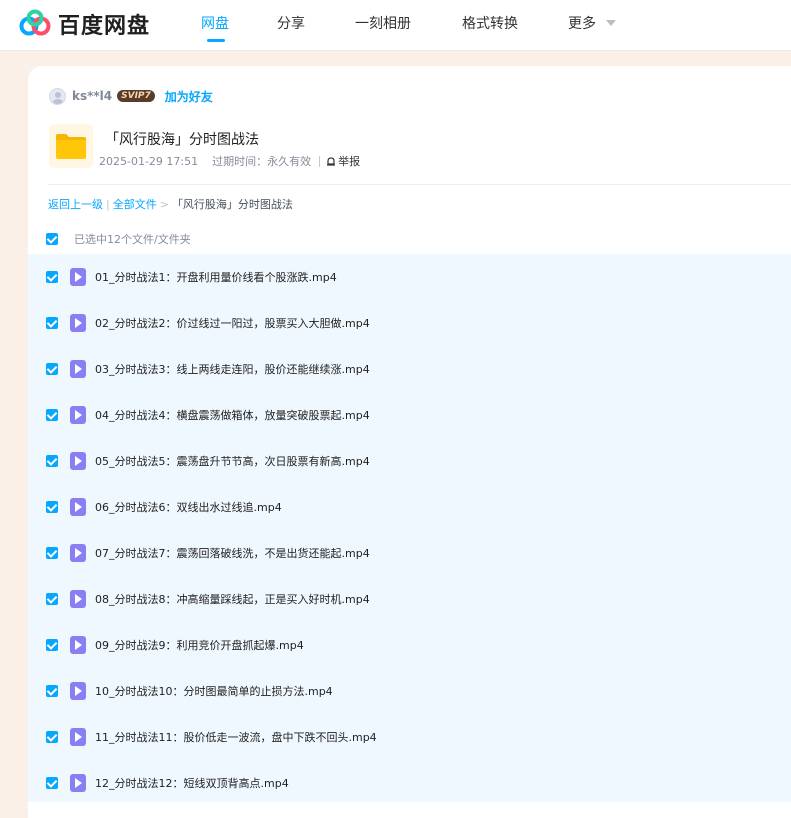 The height and width of the screenshot is (818, 791). What do you see at coordinates (232, 204) in the screenshot?
I see `breadcrumb-current-folder: 「风行股海」分时图战法` at bounding box center [232, 204].